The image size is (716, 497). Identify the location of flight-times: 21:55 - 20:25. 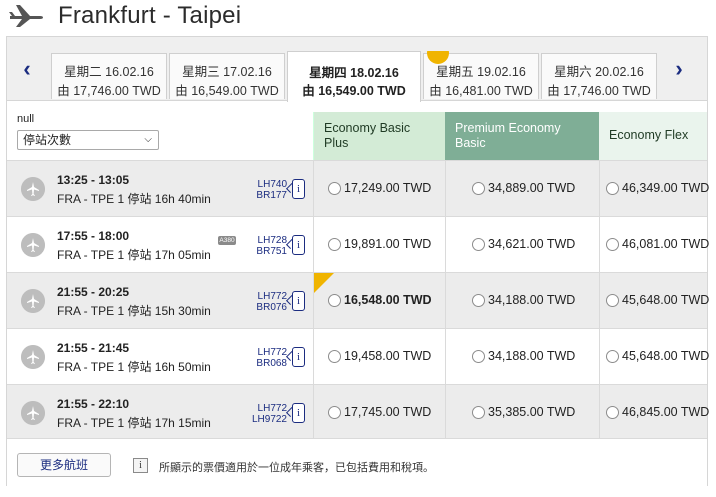
(93, 292).